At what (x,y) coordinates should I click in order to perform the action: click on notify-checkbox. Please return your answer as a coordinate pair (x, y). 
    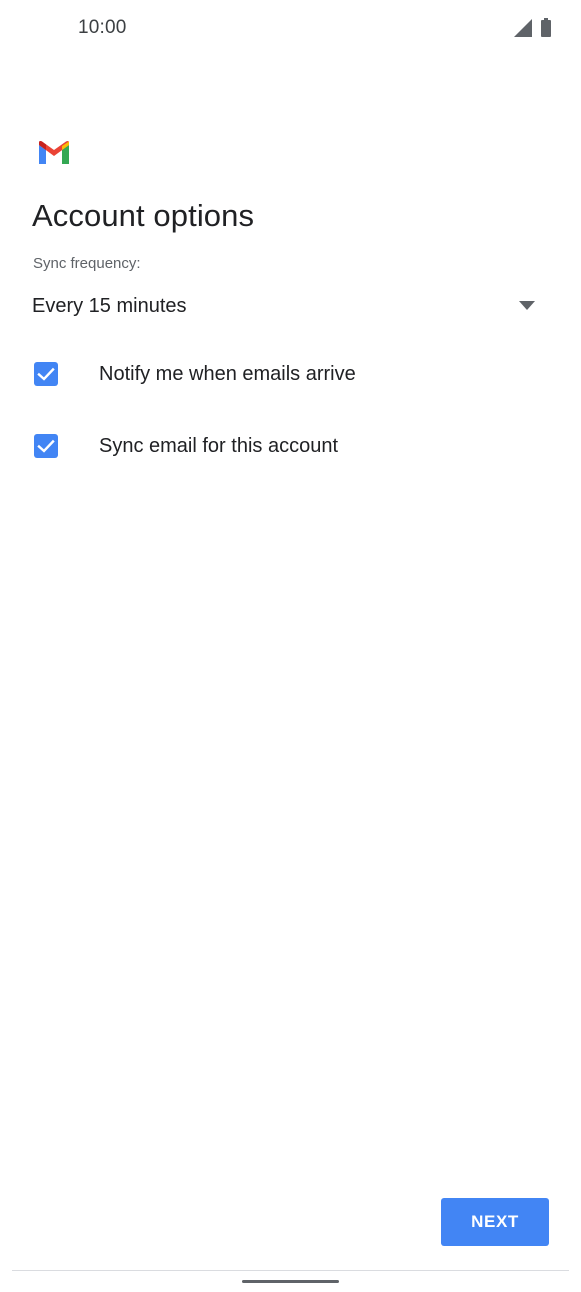
    Looking at the image, I should click on (46, 374).